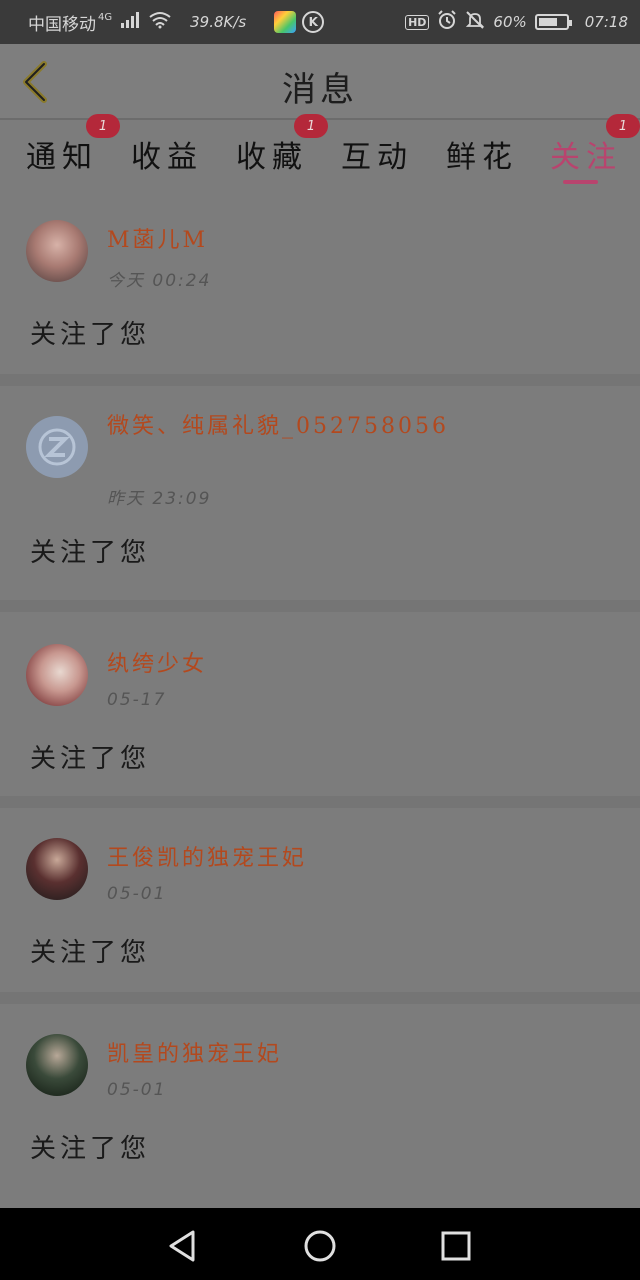  Describe the element at coordinates (317, 1055) in the screenshot. I see `username: 凯皇的独宠王妃` at that location.